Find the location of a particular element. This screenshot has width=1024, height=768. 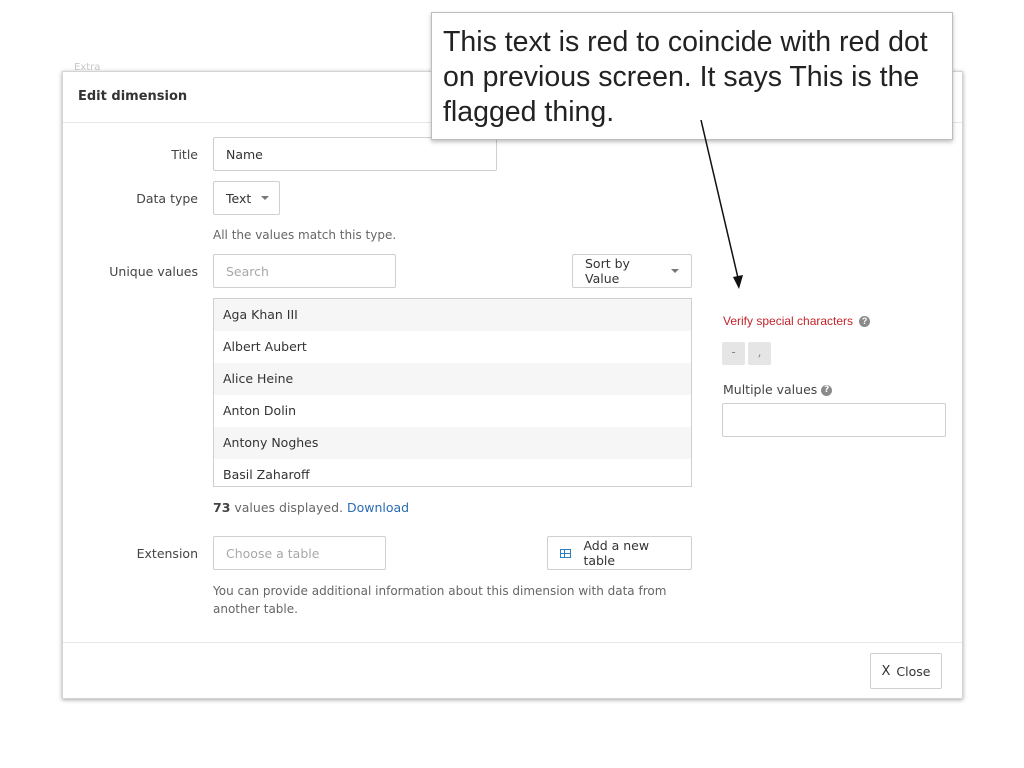

values-count-suffix: values displayed. is located at coordinates (288, 507).